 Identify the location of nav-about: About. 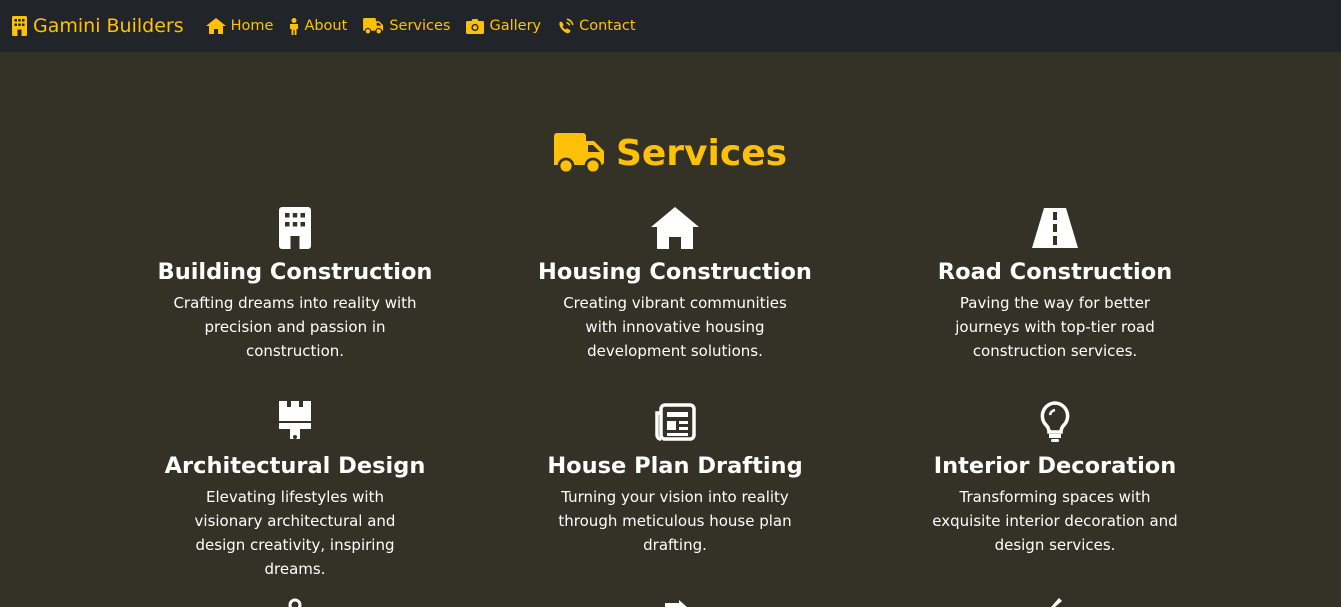
(318, 26).